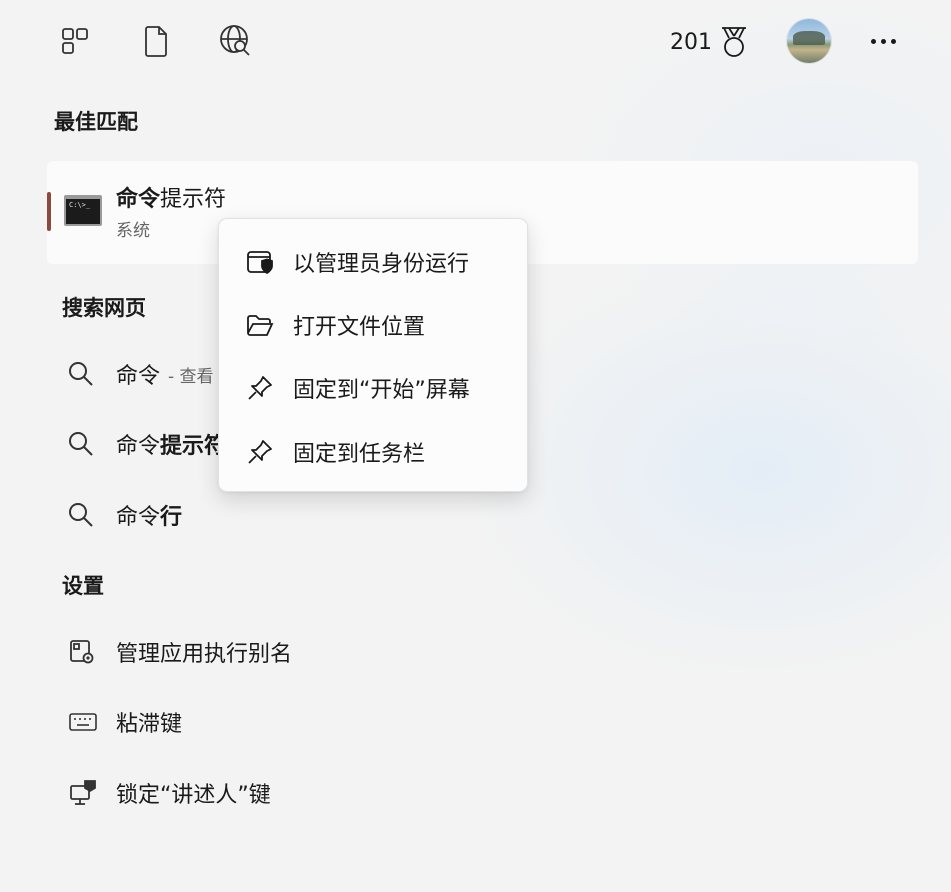  I want to click on more-icon, so click(883, 41).